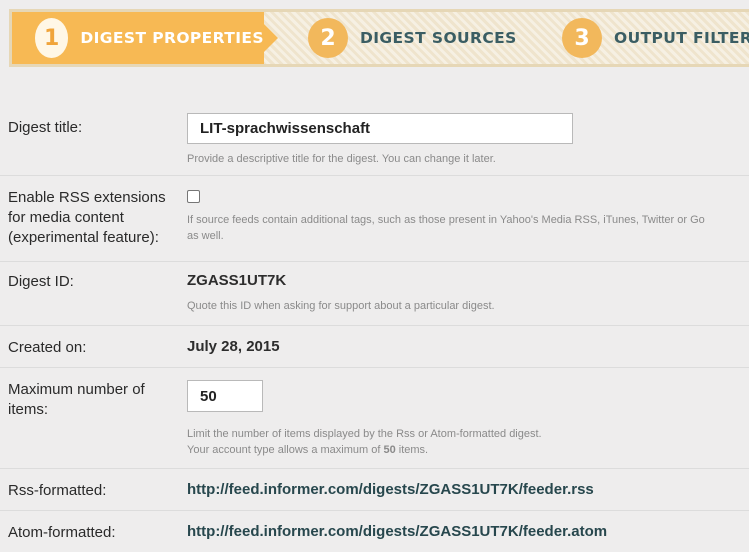  I want to click on atom-formatted-label: Atom-formatted:, so click(62, 532).